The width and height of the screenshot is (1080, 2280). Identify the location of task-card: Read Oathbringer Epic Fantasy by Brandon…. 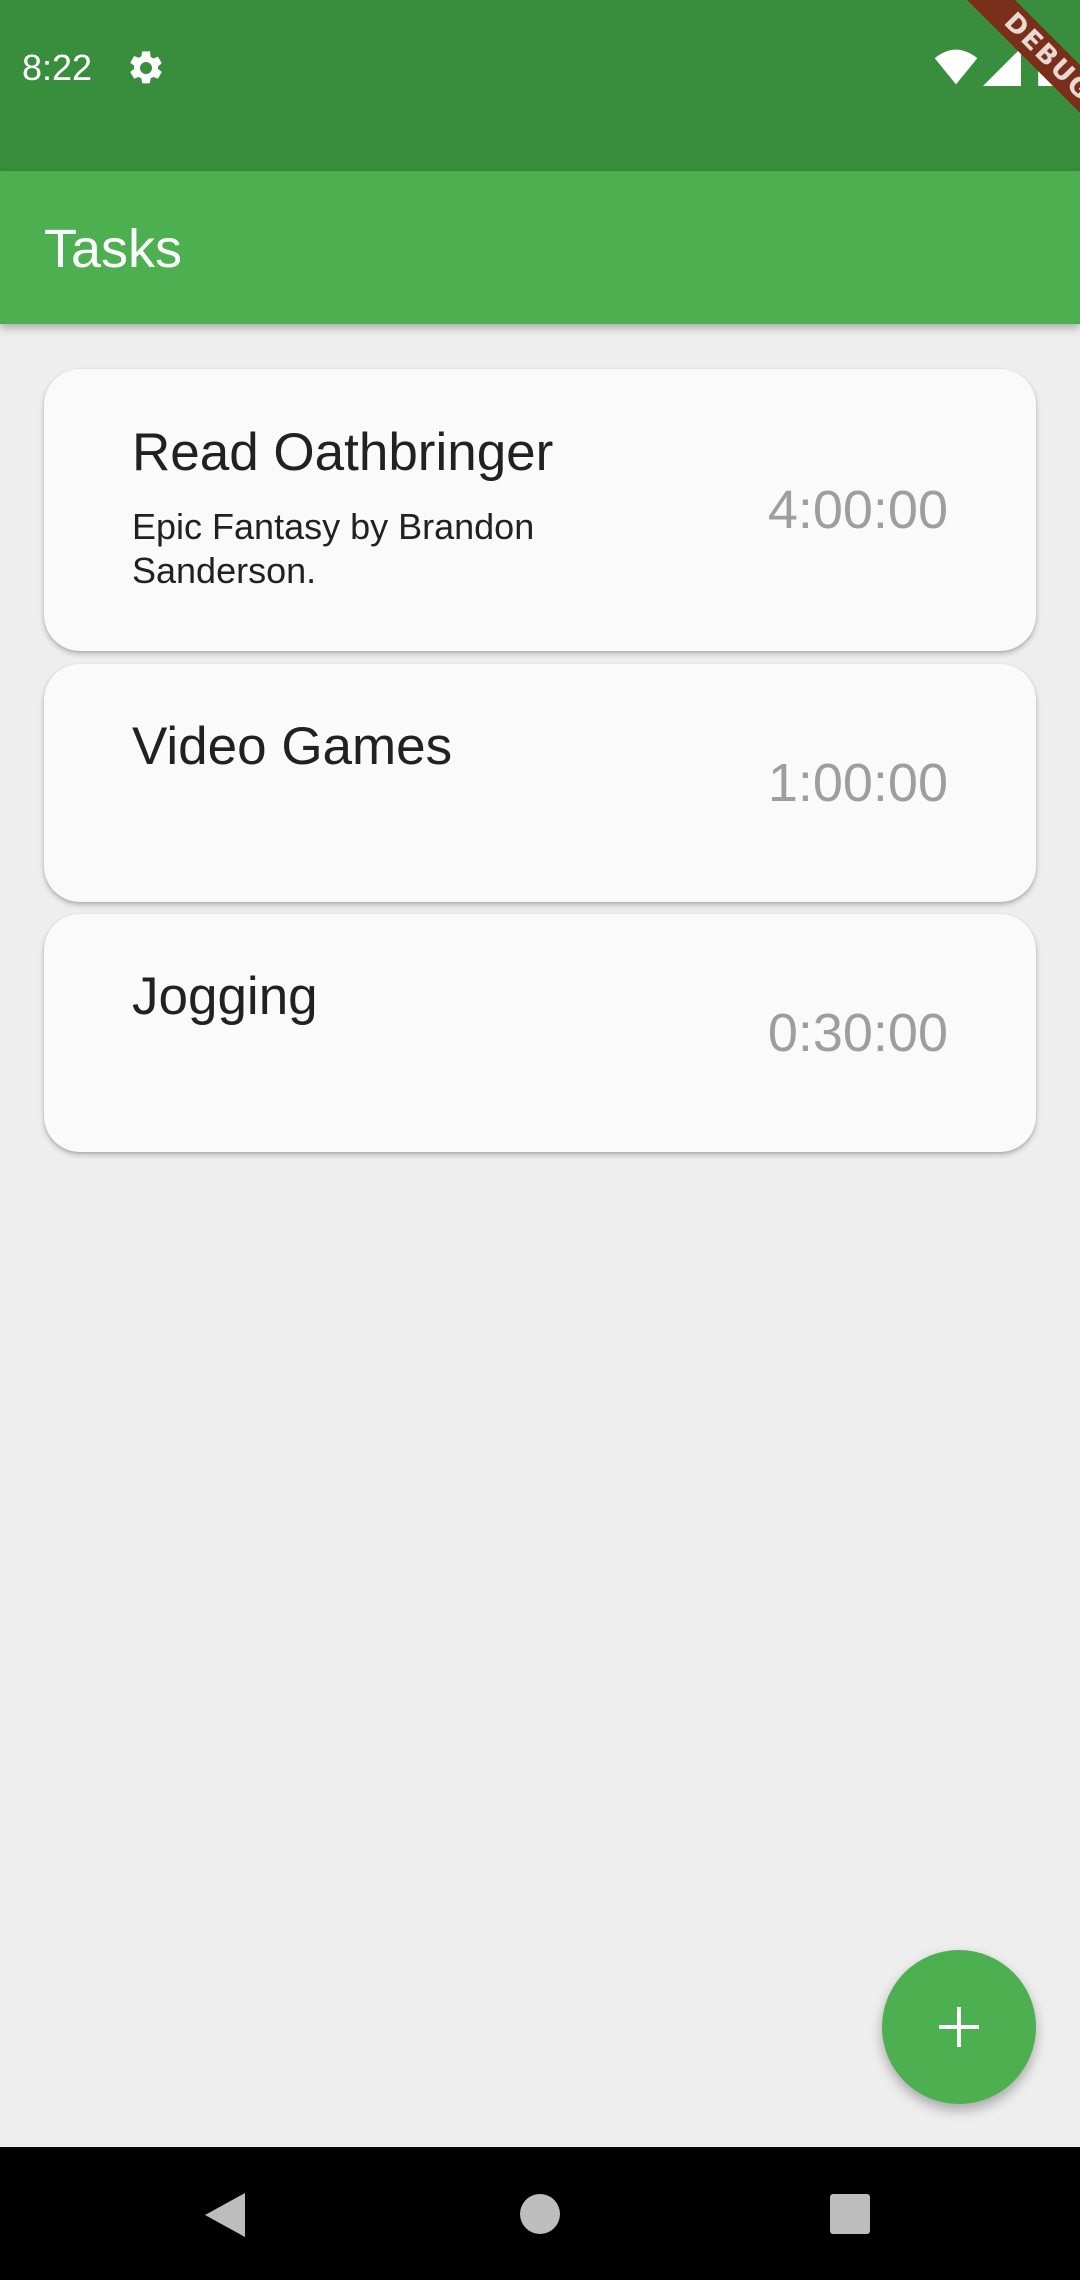
(540, 510).